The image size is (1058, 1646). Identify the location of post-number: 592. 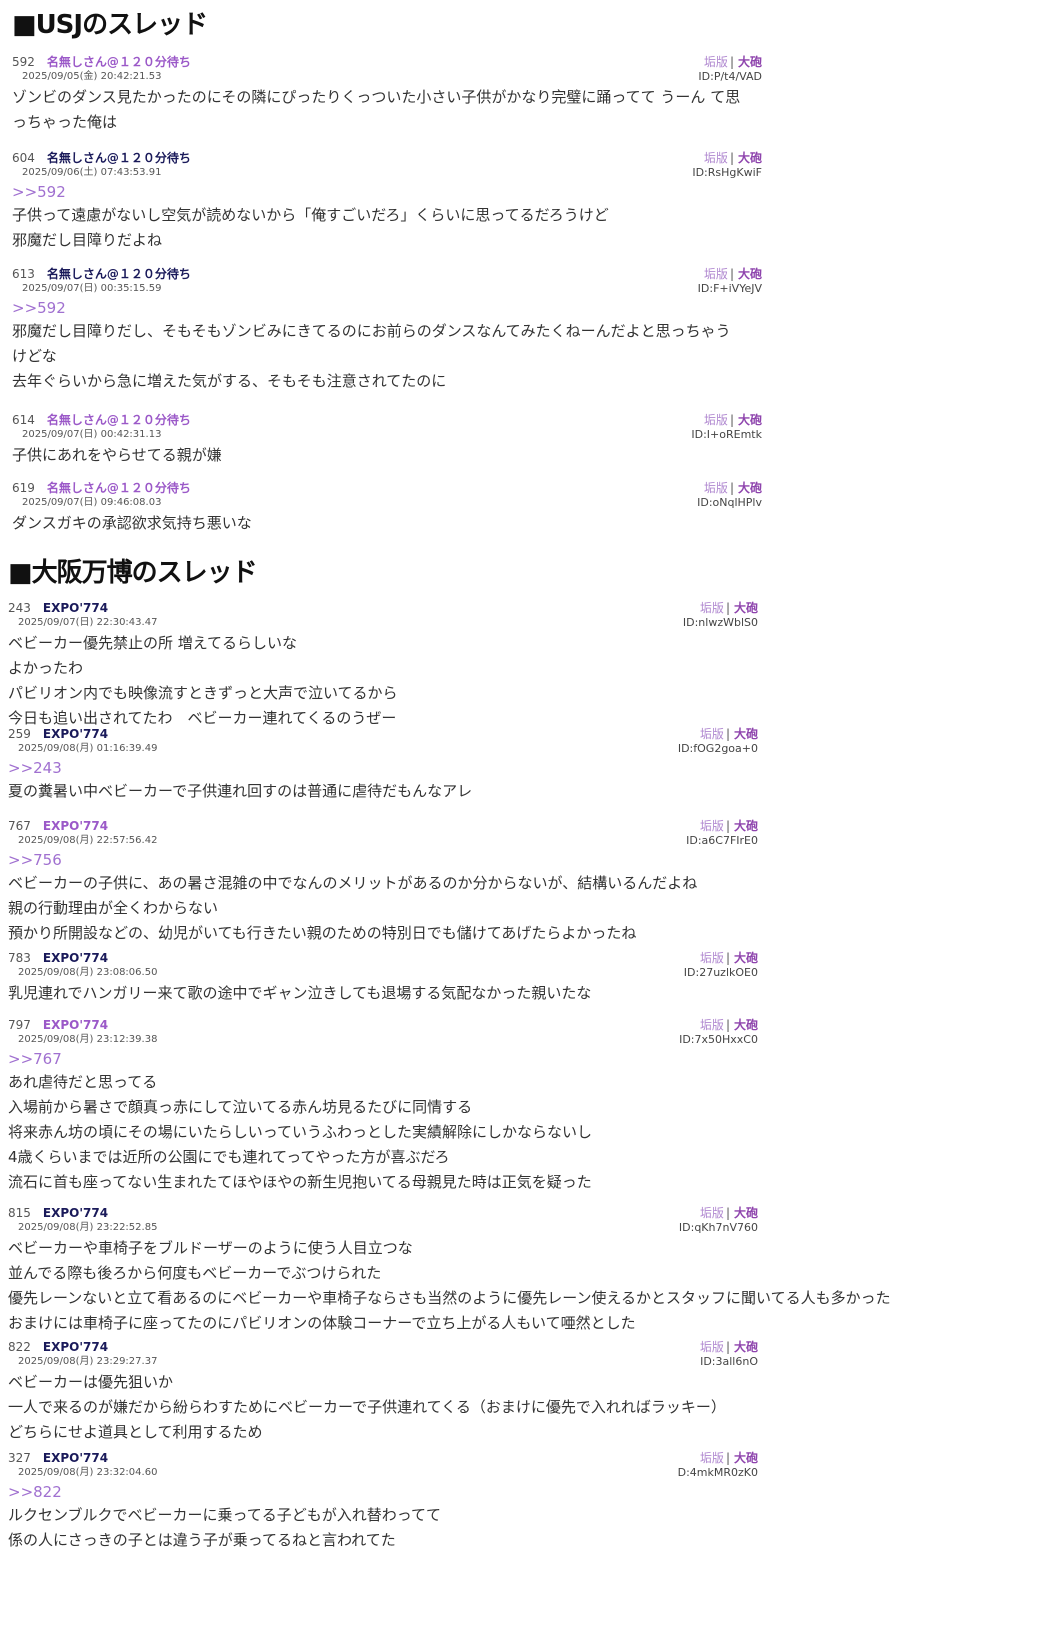
(23, 62).